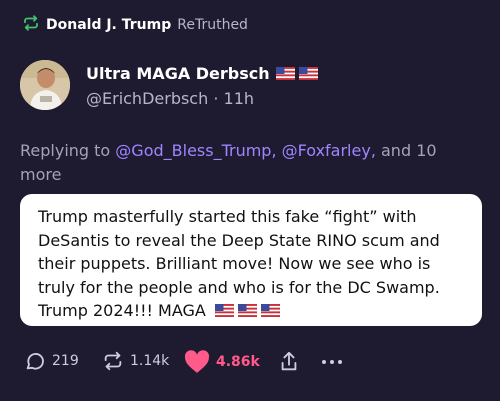 This screenshot has width=500, height=401. I want to click on author-name-row: Ultra MAGA Derbsch, so click(202, 73).